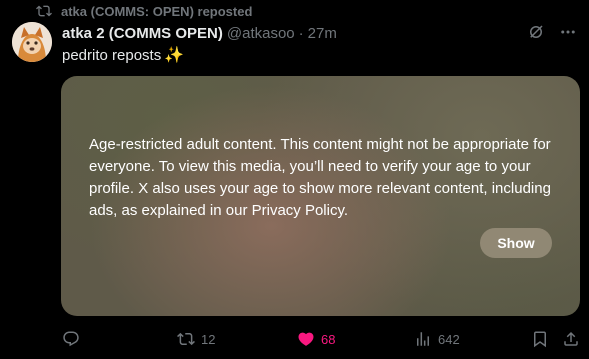 The image size is (589, 359). What do you see at coordinates (112, 55) in the screenshot?
I see `tweet-text-content: pedrito reposts` at bounding box center [112, 55].